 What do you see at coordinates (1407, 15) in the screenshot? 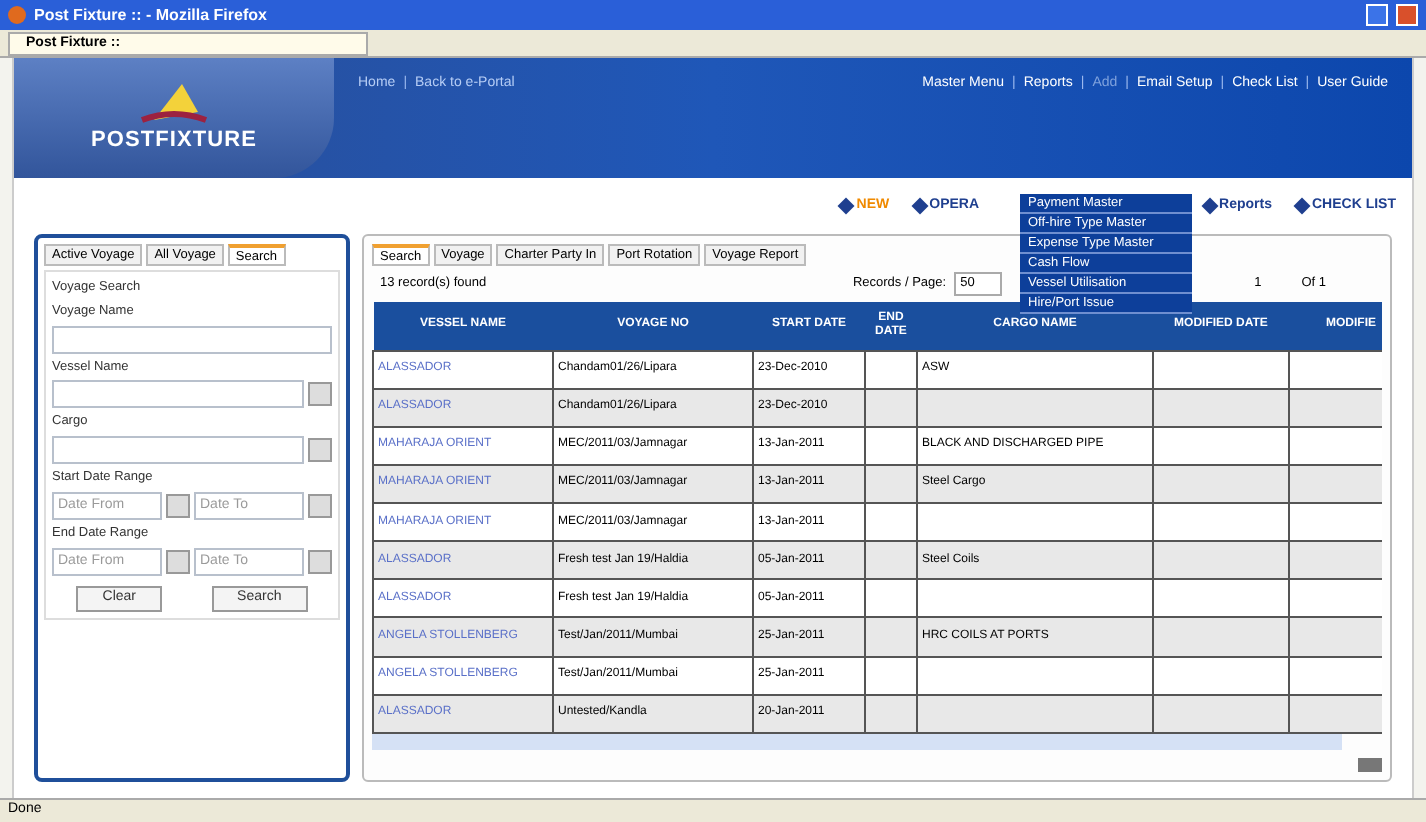
I see `close-button` at bounding box center [1407, 15].